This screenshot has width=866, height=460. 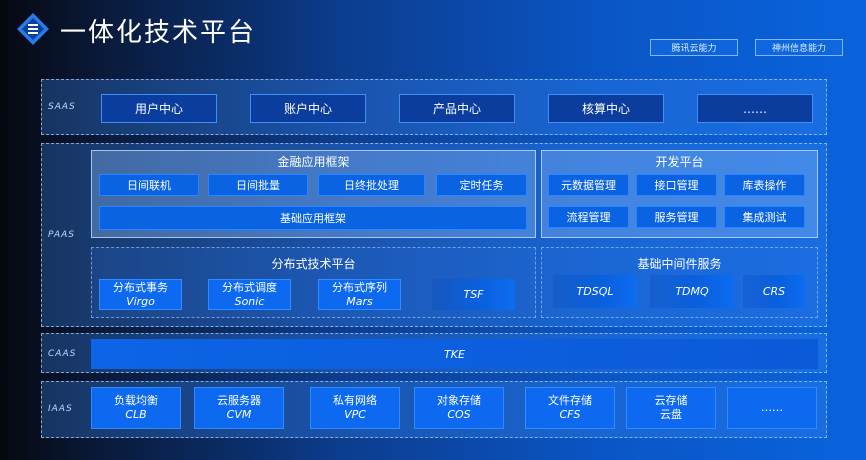 What do you see at coordinates (258, 185) in the screenshot?
I see `finance-item-batch: 日间批量` at bounding box center [258, 185].